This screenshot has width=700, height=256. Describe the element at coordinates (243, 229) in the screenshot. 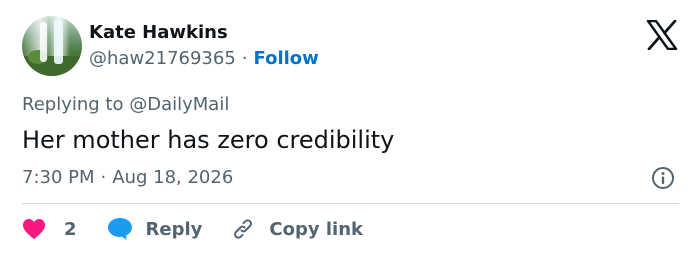

I see `link-icon` at that location.